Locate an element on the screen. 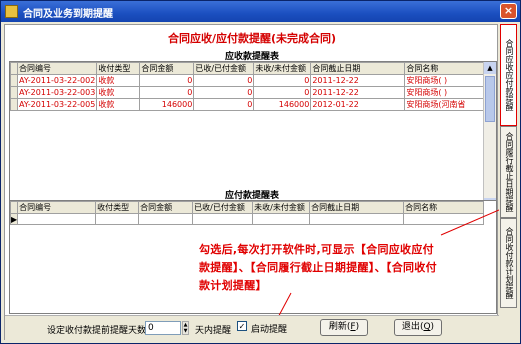 The height and width of the screenshot is (344, 521). side-tab-strip: 合同应收应付款提醒 合同履行截止日期提醒 合同收付款计划提醒 is located at coordinates (509, 182).